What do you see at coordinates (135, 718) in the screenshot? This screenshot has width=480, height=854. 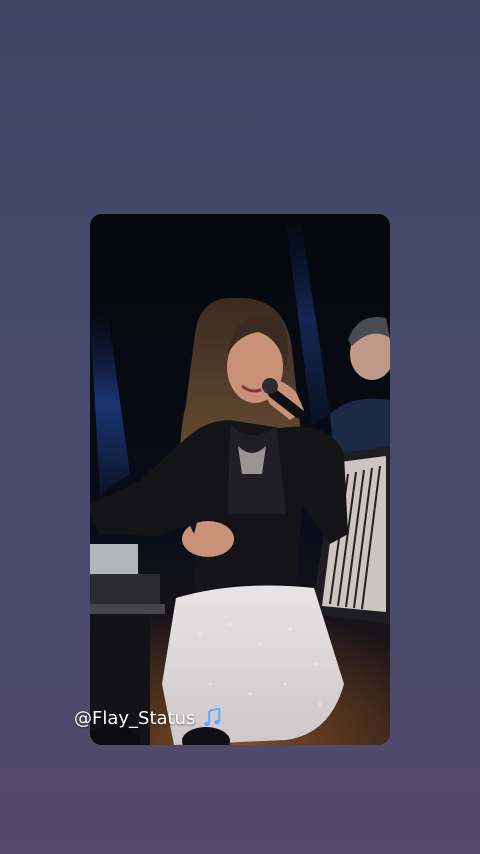 I see `mention-text: @Flay_Status` at bounding box center [135, 718].